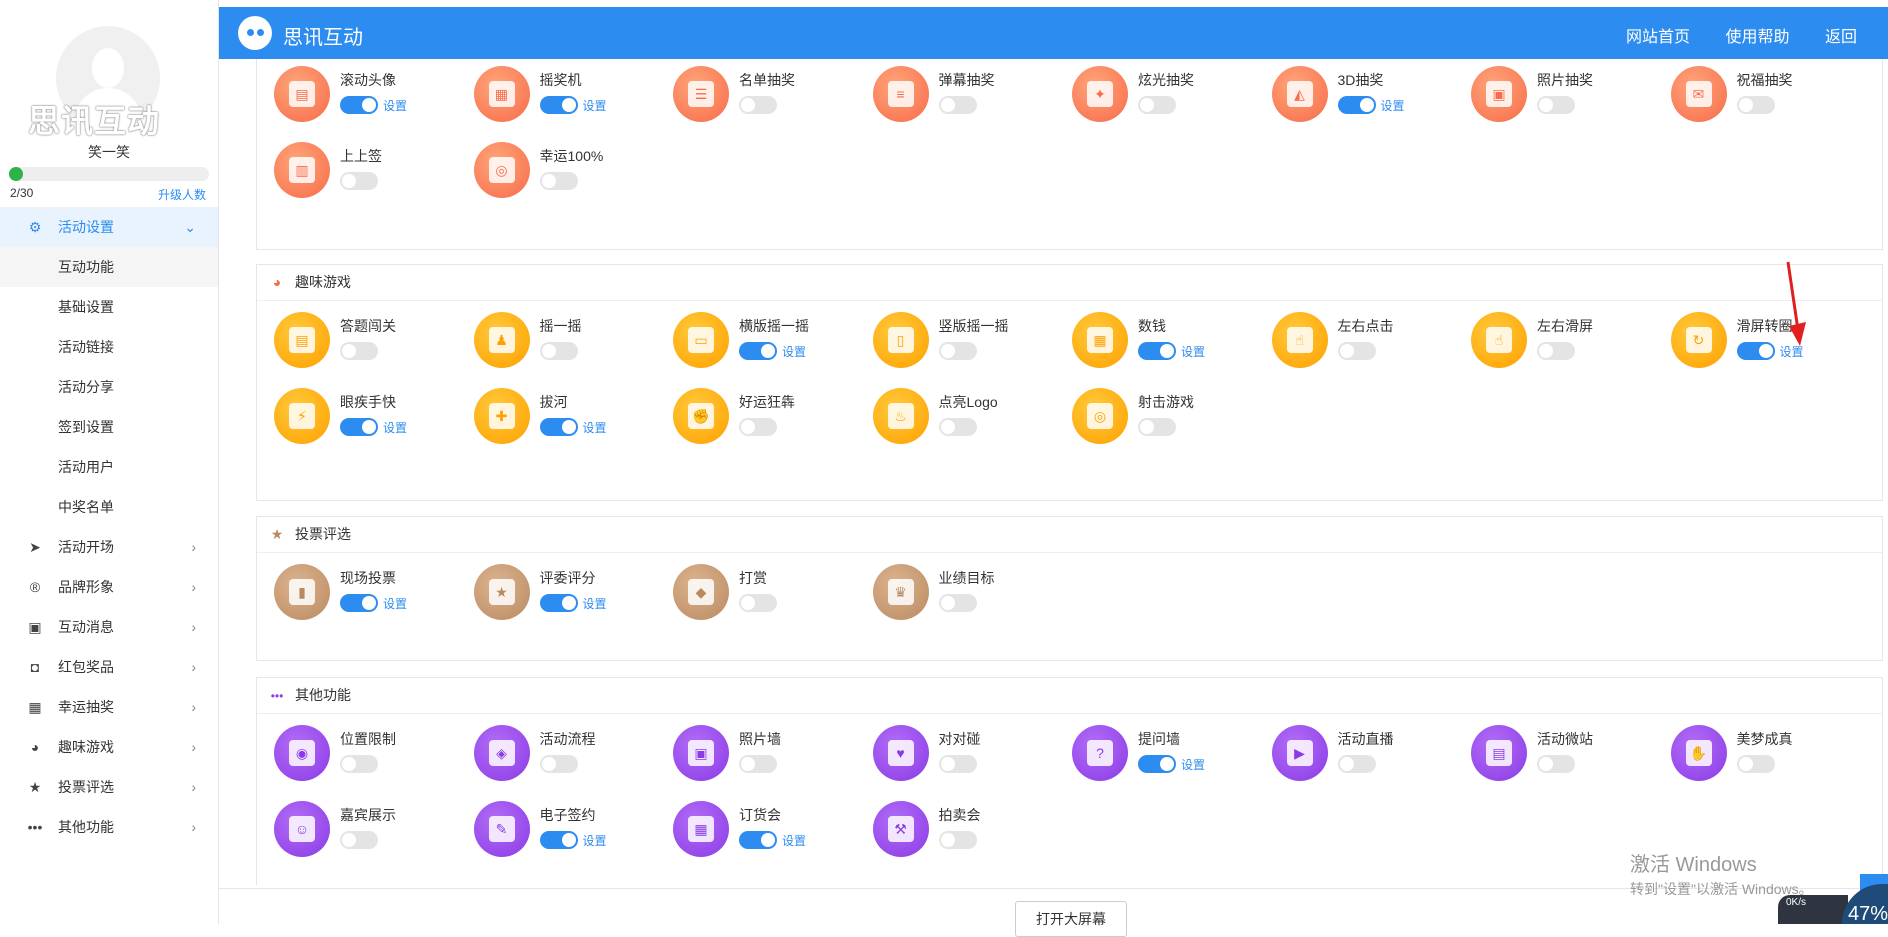  I want to click on sidebar-item-messages: ▣ 互动消息 ›, so click(109, 627).